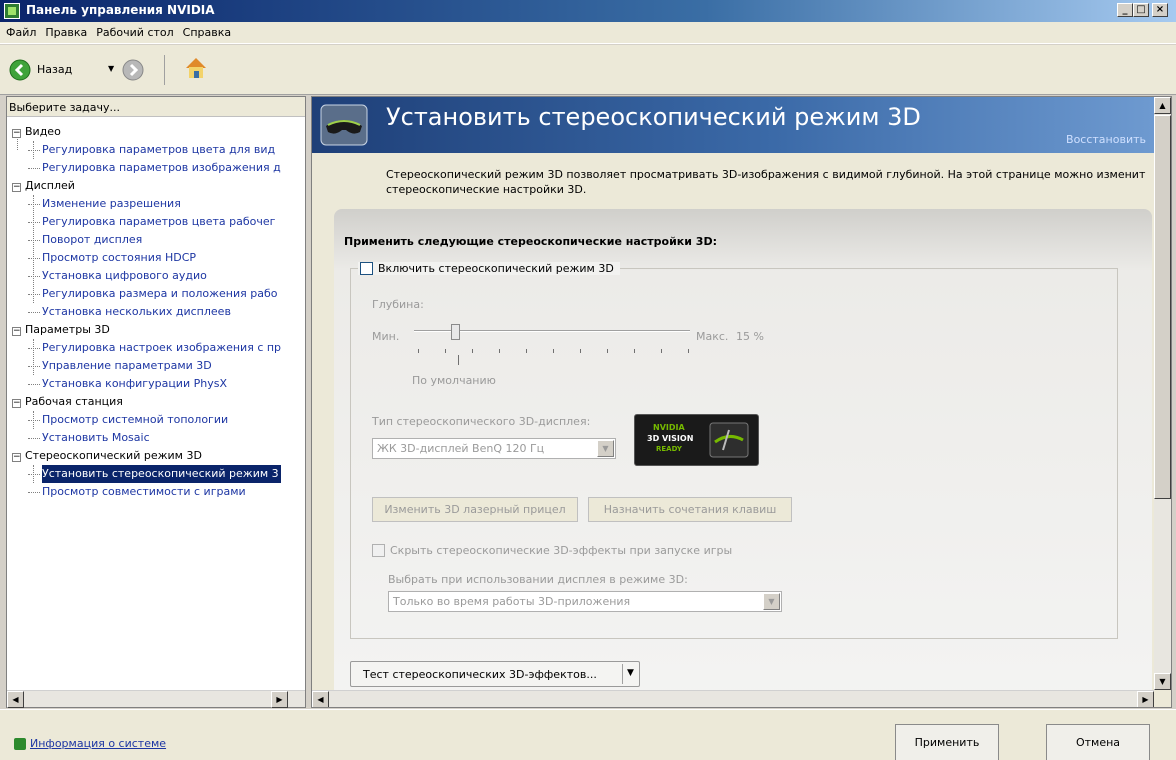 This screenshot has height=760, width=1176. What do you see at coordinates (454, 380) in the screenshot?
I see `default-label: По умолчанию` at bounding box center [454, 380].